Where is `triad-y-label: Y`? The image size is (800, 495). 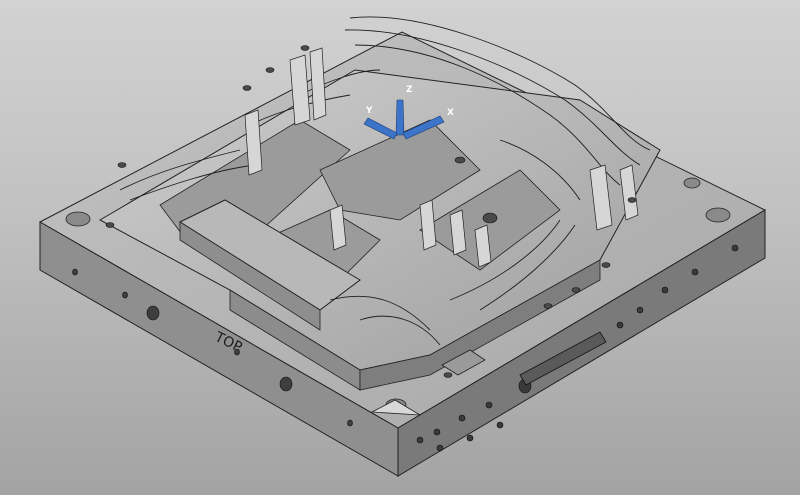 triad-y-label: Y is located at coordinates (369, 111).